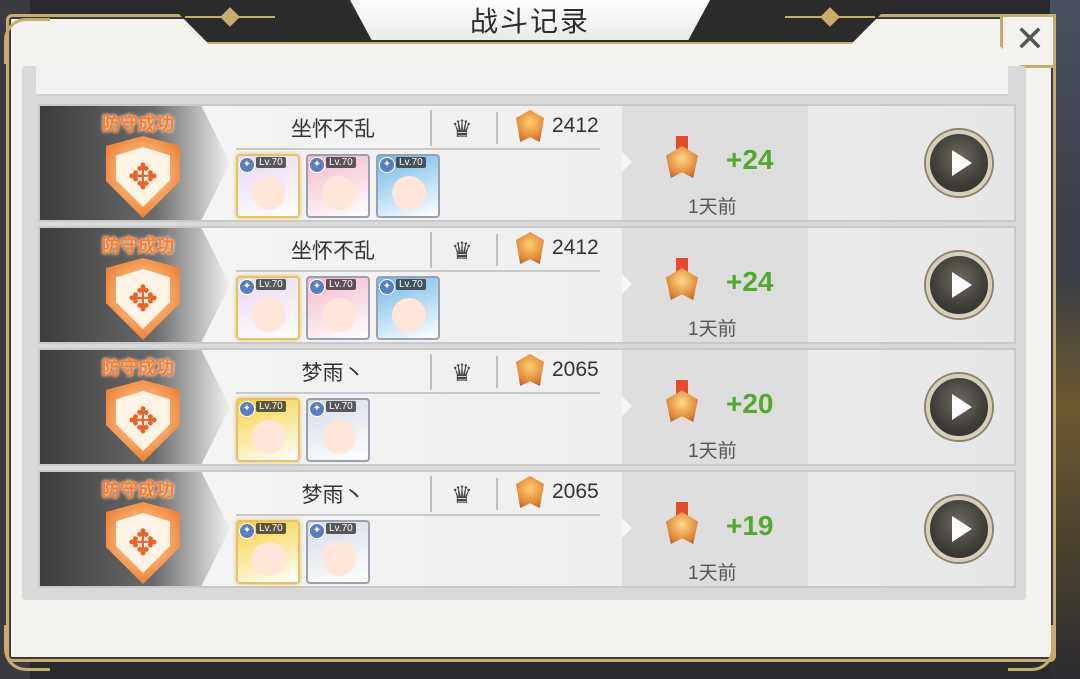 This screenshot has height=679, width=1080. Describe the element at coordinates (27, 648) in the screenshot. I see `corner-ornament-bottom-left` at that location.